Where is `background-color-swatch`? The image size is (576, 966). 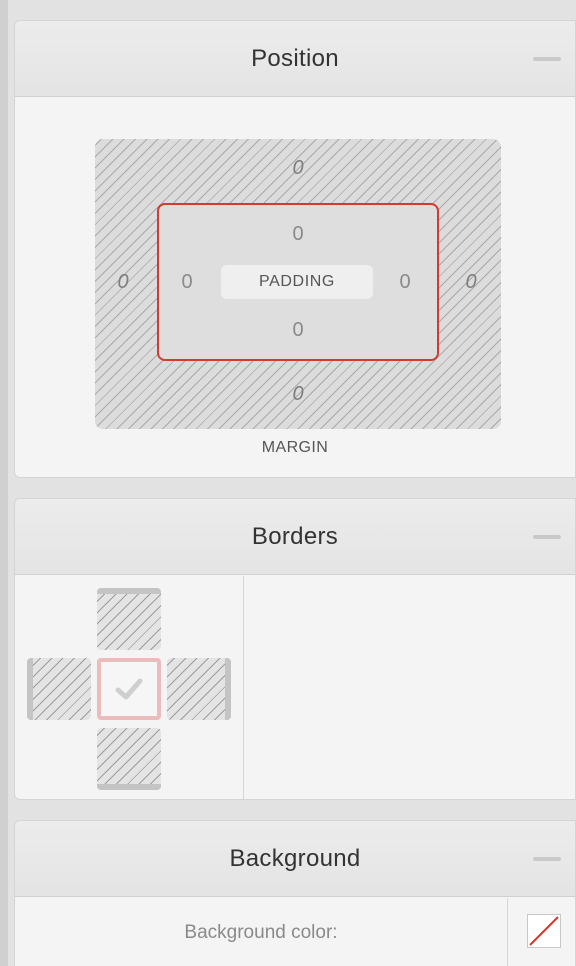
background-color-swatch is located at coordinates (544, 931).